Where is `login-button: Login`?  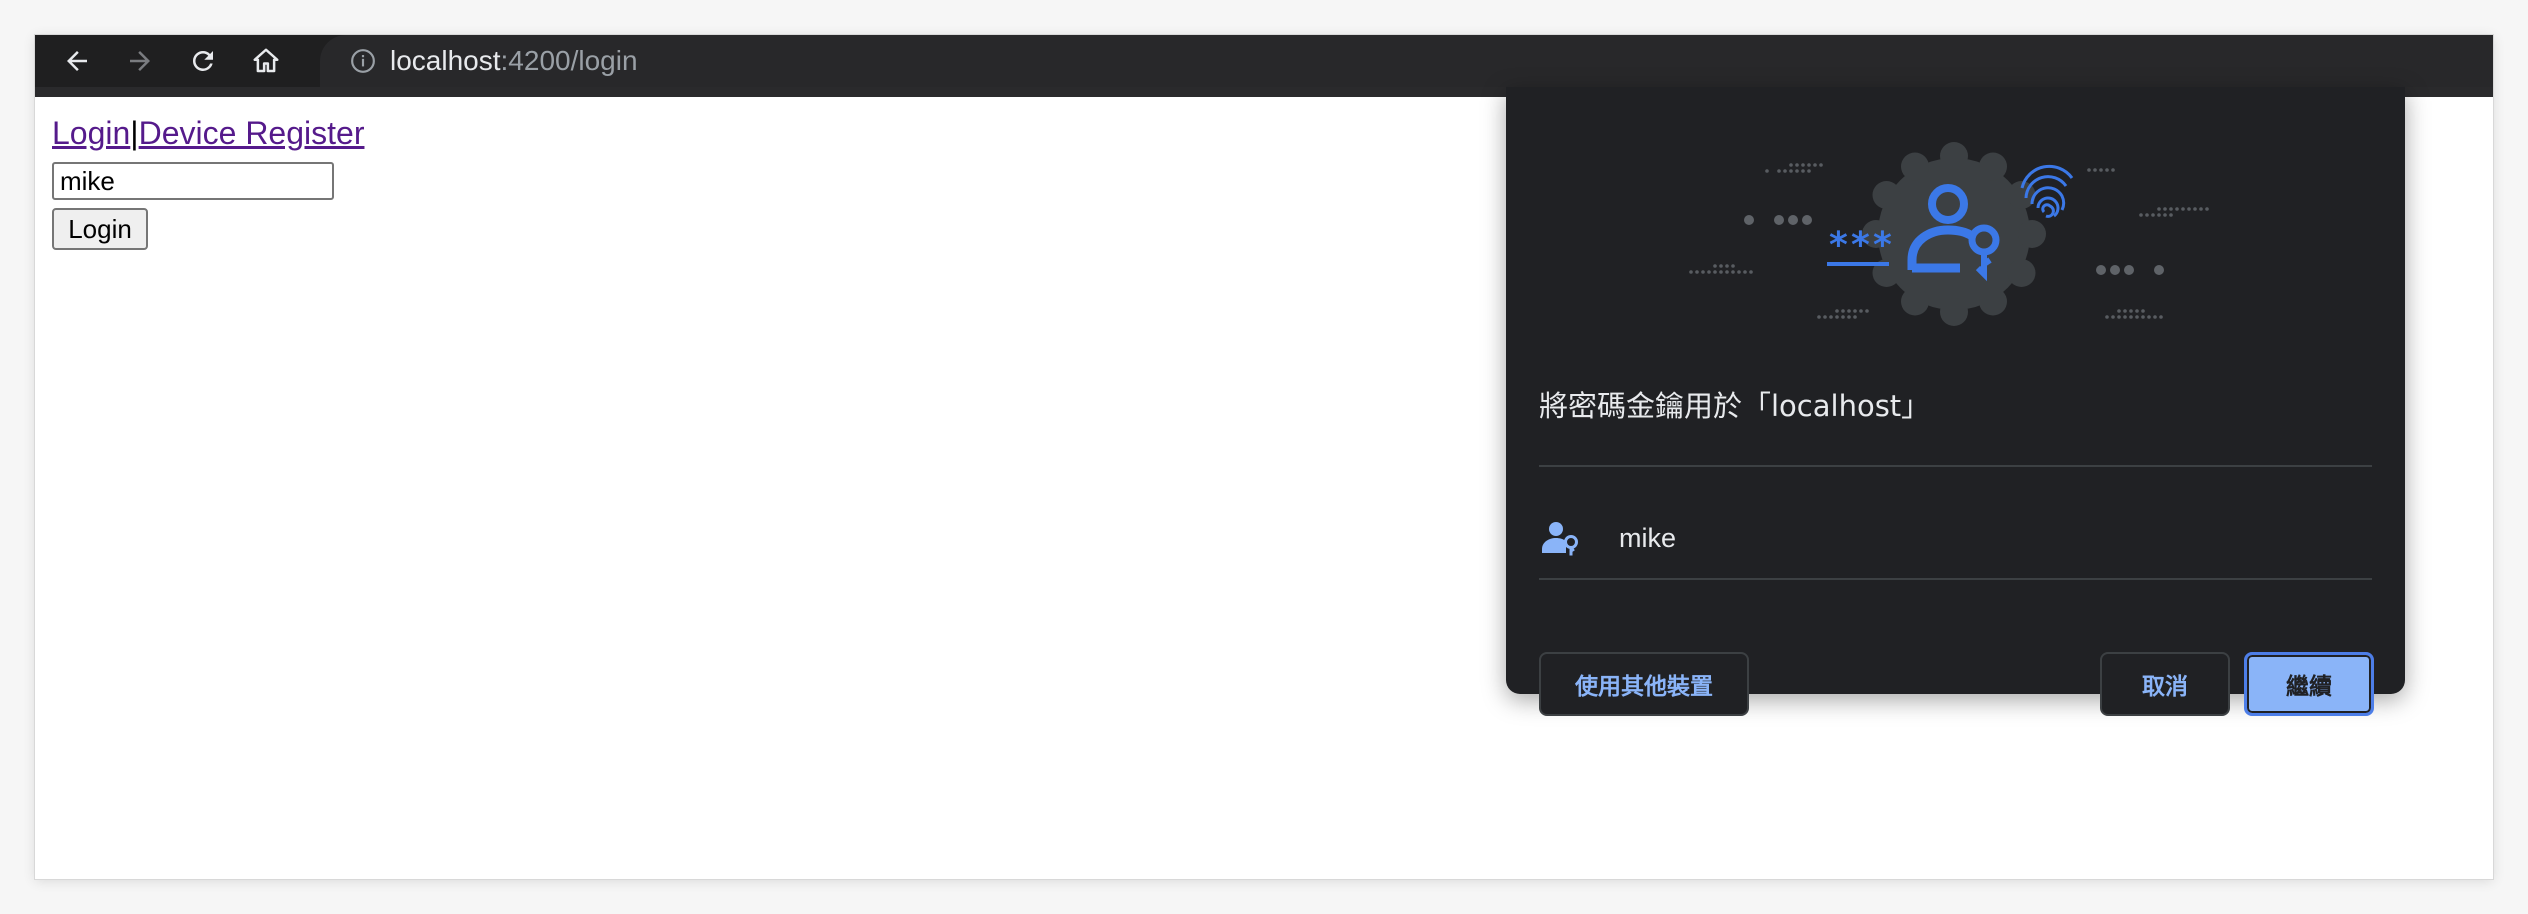
login-button: Login is located at coordinates (100, 229).